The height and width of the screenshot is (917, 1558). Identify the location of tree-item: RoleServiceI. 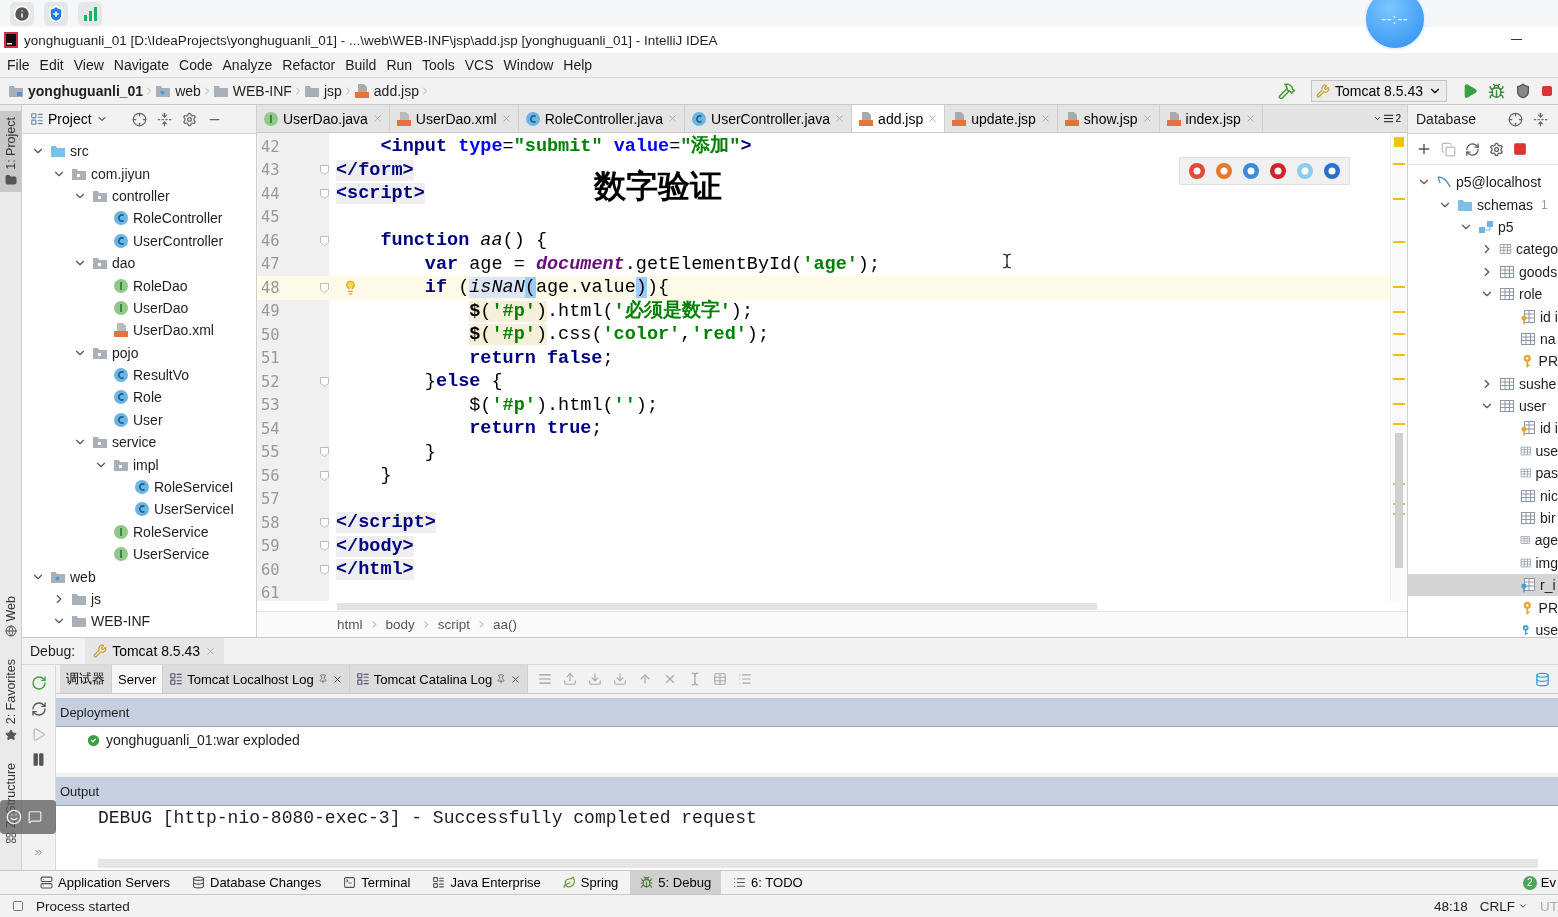
(139, 487).